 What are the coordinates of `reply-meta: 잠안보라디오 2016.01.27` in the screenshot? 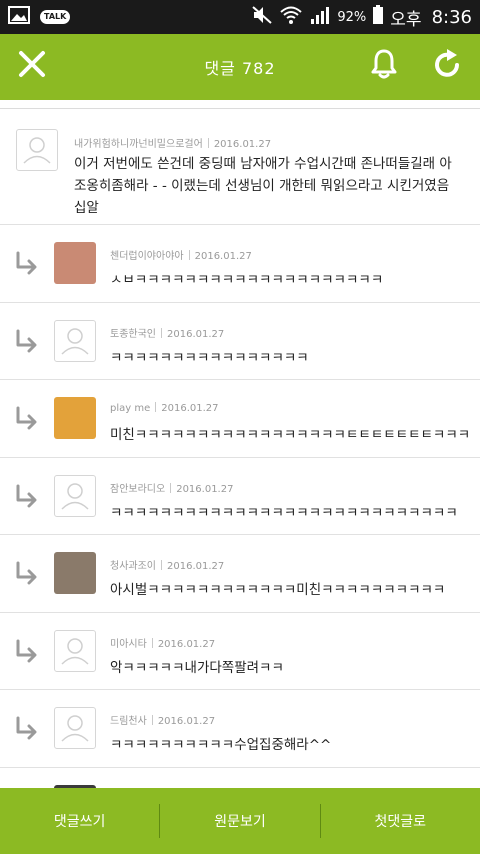 It's located at (171, 487).